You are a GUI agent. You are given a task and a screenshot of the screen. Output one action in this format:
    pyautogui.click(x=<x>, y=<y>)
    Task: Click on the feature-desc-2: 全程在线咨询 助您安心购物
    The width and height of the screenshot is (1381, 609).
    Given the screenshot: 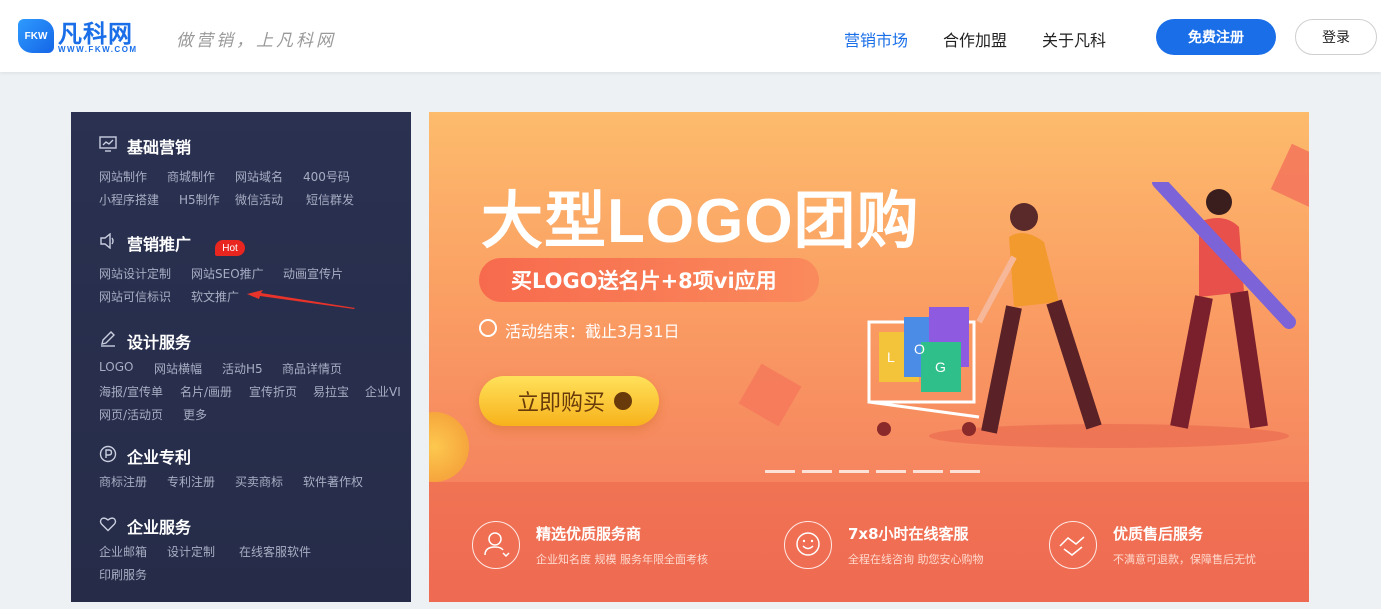 What is the action you would take?
    pyautogui.click(x=916, y=559)
    